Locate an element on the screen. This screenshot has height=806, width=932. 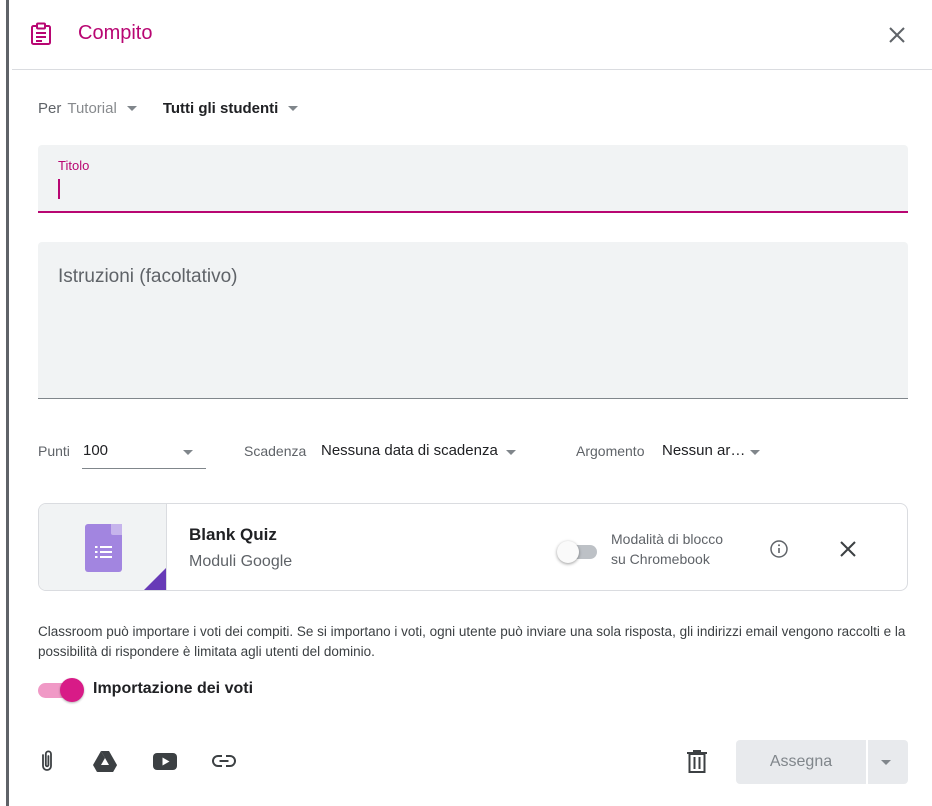
attachment-thumbnail is located at coordinates (103, 547).